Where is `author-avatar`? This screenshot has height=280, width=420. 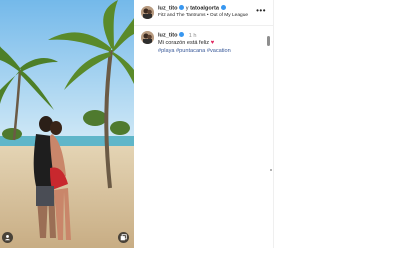
author-avatar is located at coordinates (147, 12).